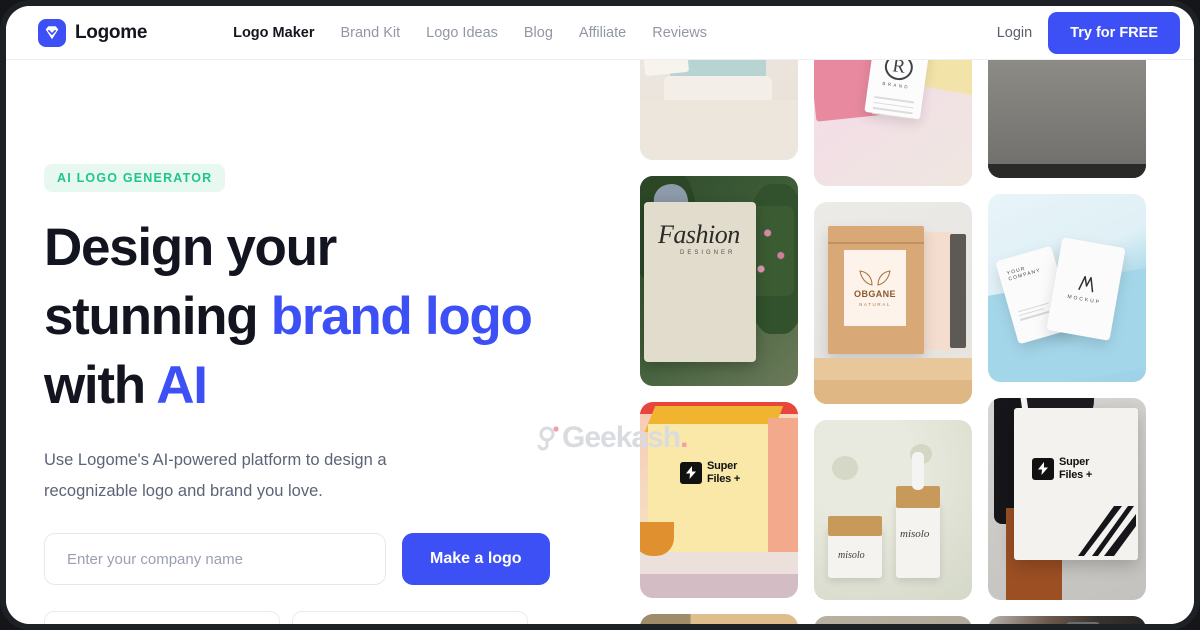 The image size is (1200, 630). What do you see at coordinates (875, 293) in the screenshot?
I see `obgane-name: OBGANE` at bounding box center [875, 293].